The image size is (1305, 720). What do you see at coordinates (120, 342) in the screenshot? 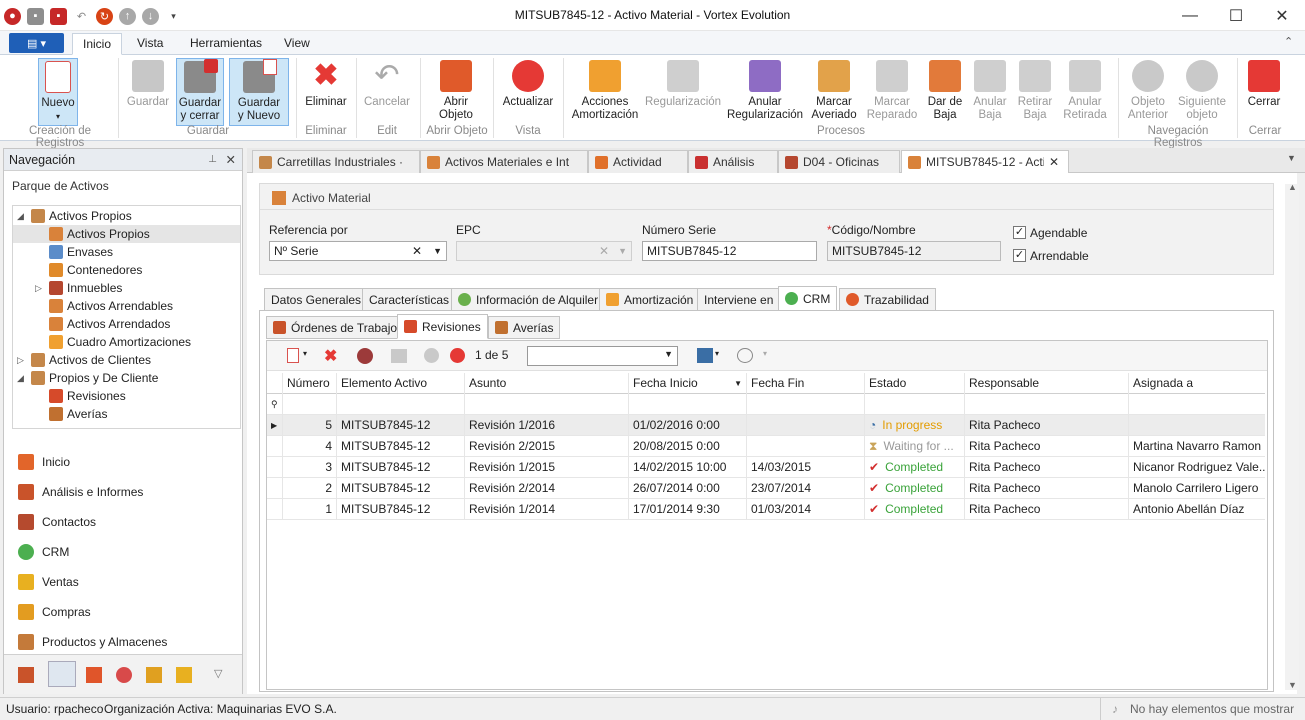
I see `tree-item-cuadro-amortizaciones: Cuadro Amortizaciones` at bounding box center [120, 342].